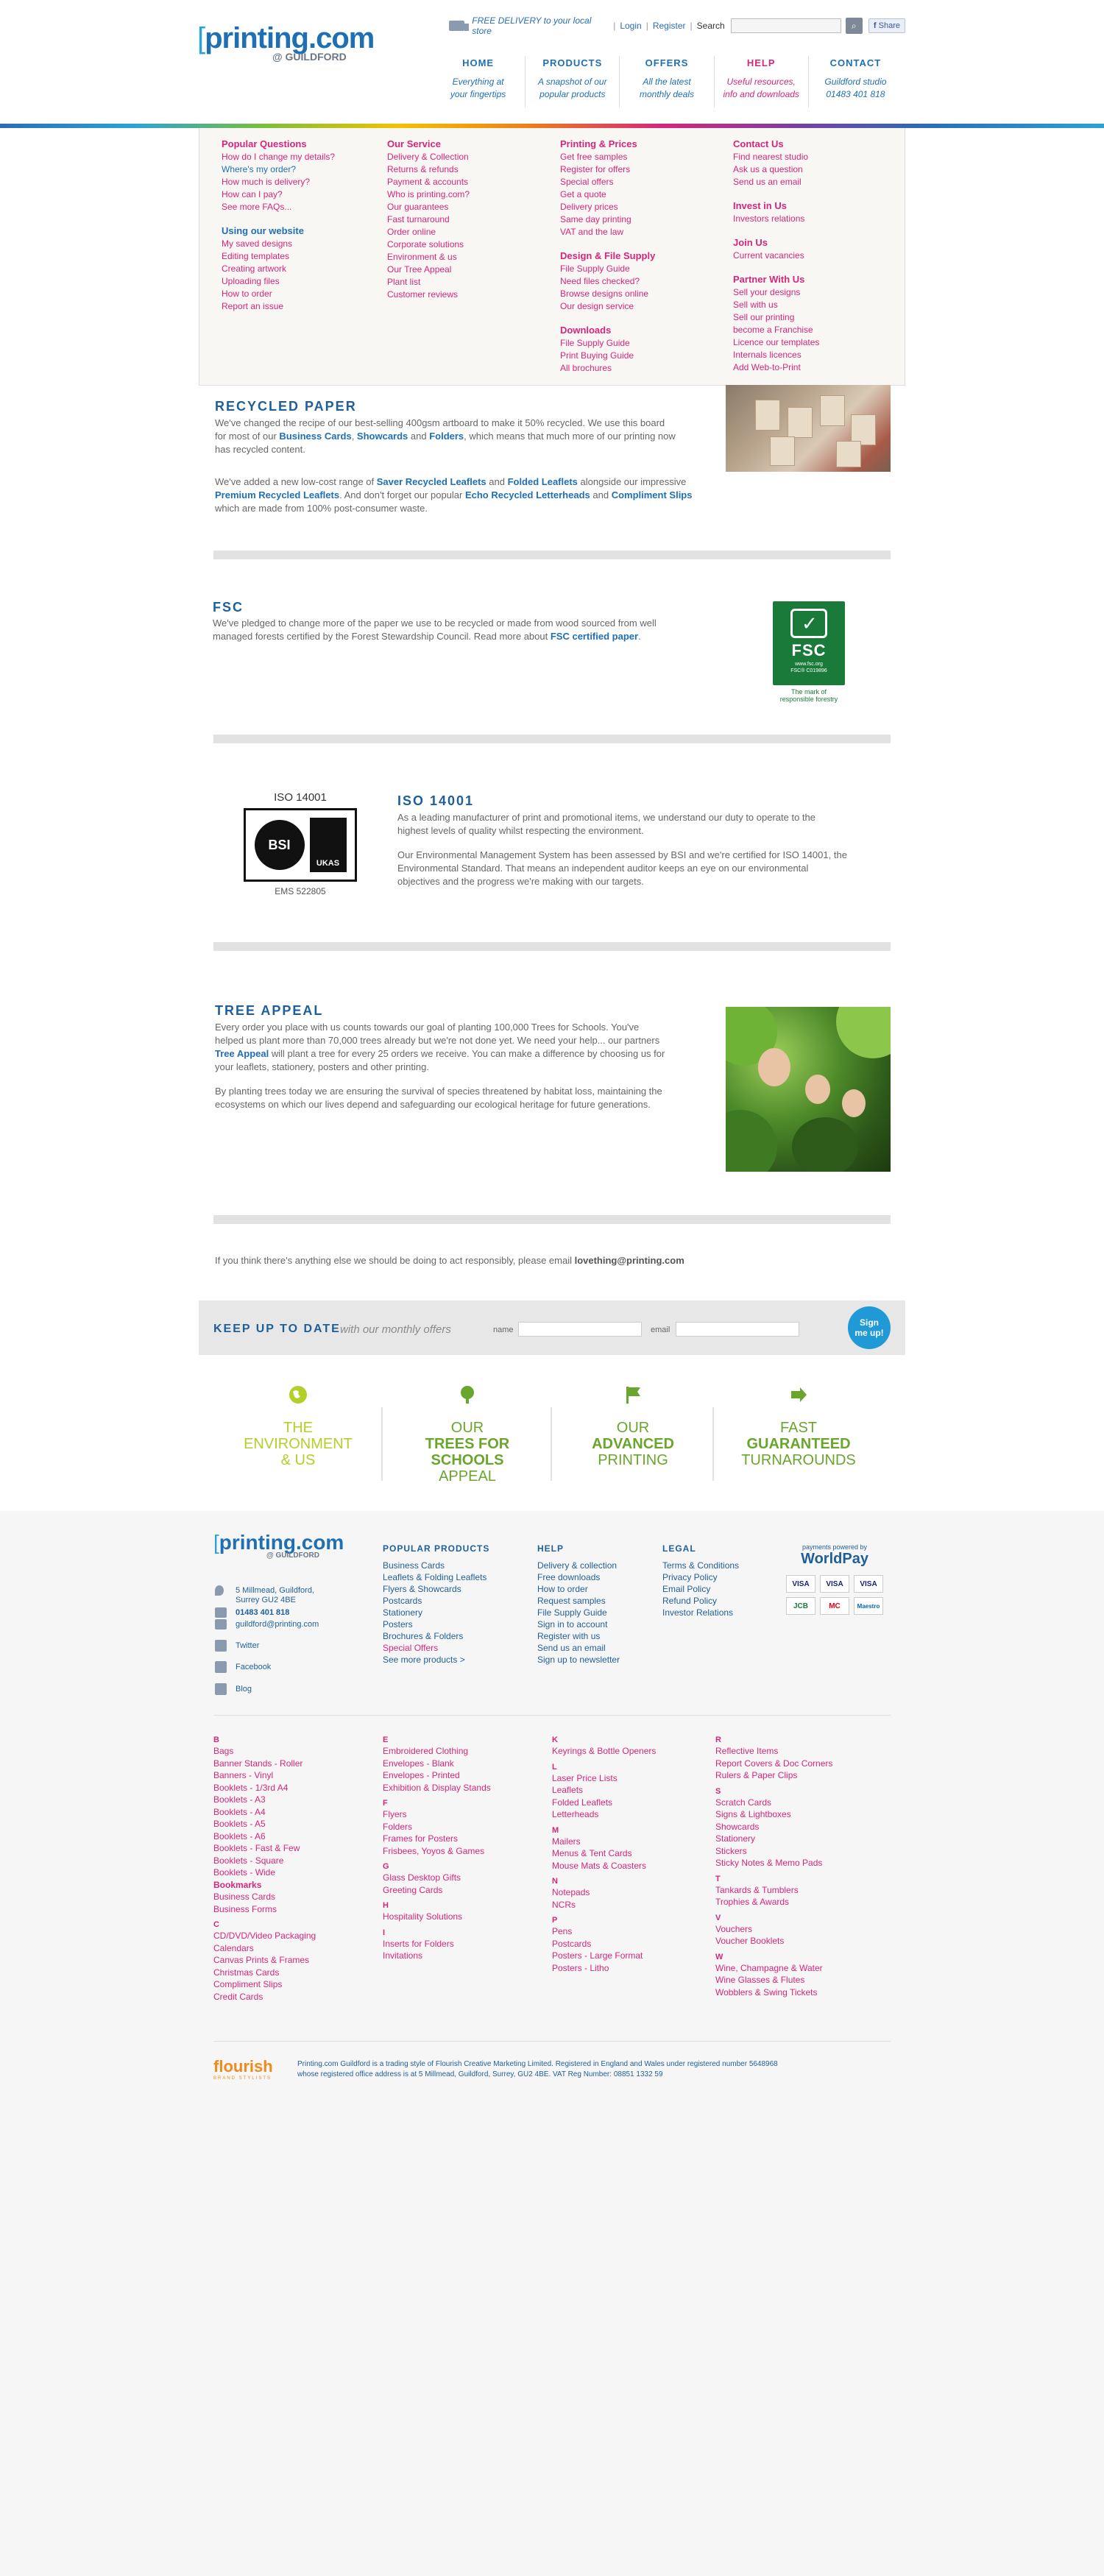  Describe the element at coordinates (527, 494) in the screenshot. I see `link-echo-letterheads: Echo Recycled Letterheads` at that location.